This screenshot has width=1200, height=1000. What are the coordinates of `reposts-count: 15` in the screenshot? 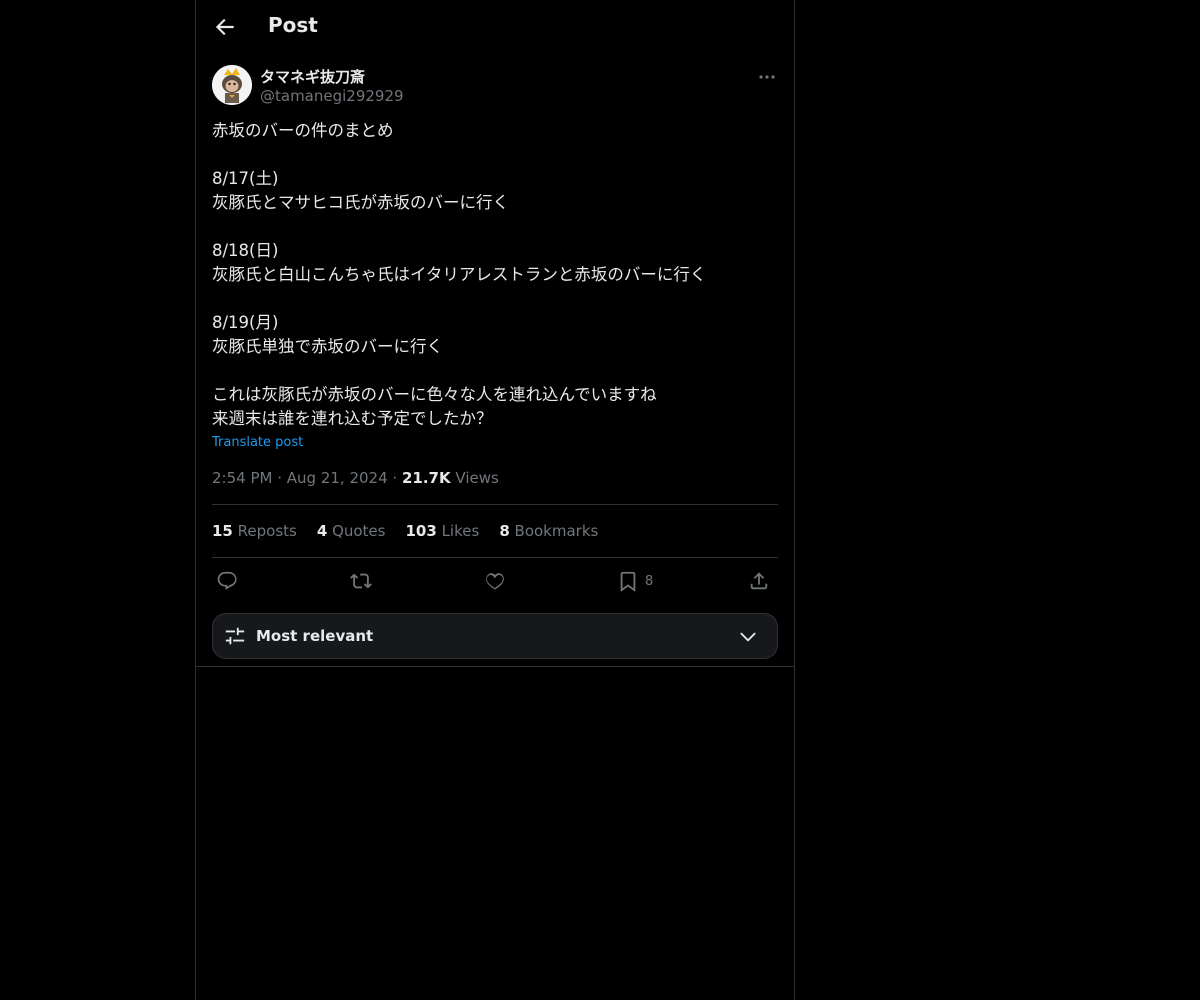 It's located at (222, 531).